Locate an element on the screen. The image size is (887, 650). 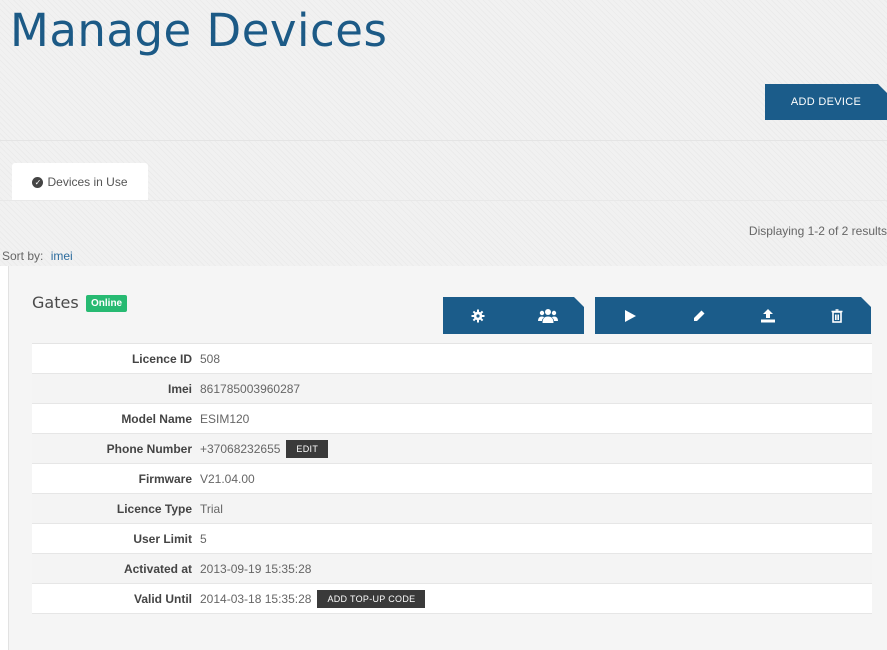
phone-number-value: +37068232655 is located at coordinates (240, 448).